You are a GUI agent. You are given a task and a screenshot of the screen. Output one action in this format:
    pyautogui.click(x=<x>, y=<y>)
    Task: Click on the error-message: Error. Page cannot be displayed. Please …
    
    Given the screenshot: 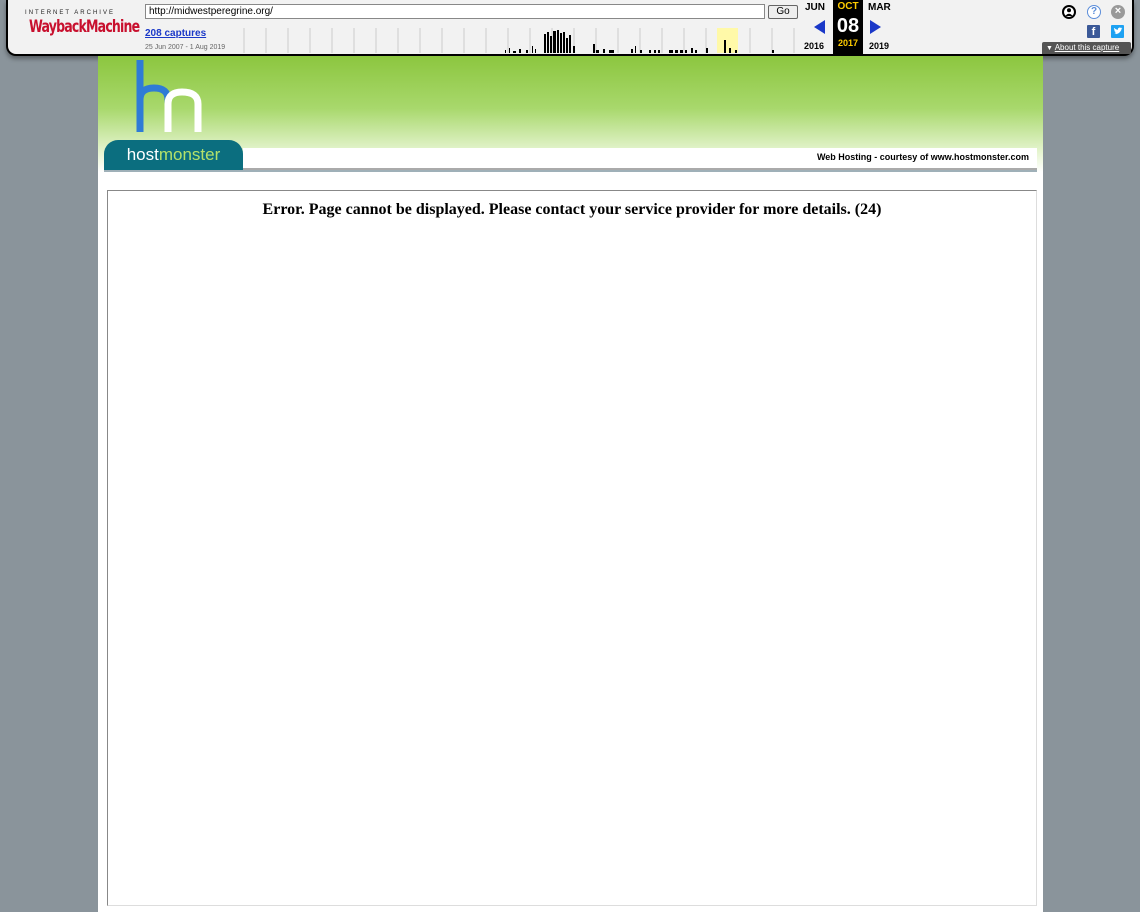 What is the action you would take?
    pyautogui.click(x=572, y=209)
    